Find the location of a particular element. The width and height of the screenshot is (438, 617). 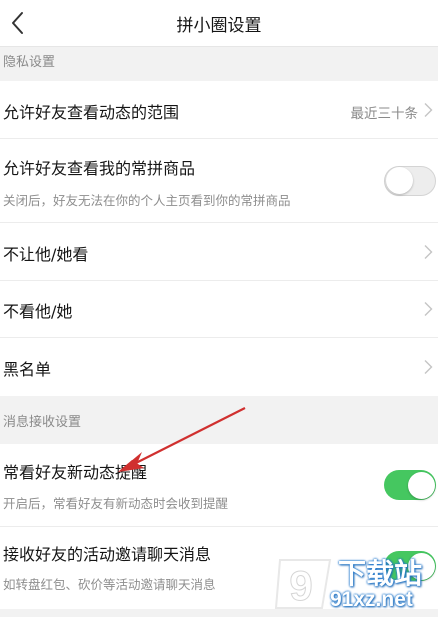

navigation-bar: 拼小圈设置 is located at coordinates (219, 23).